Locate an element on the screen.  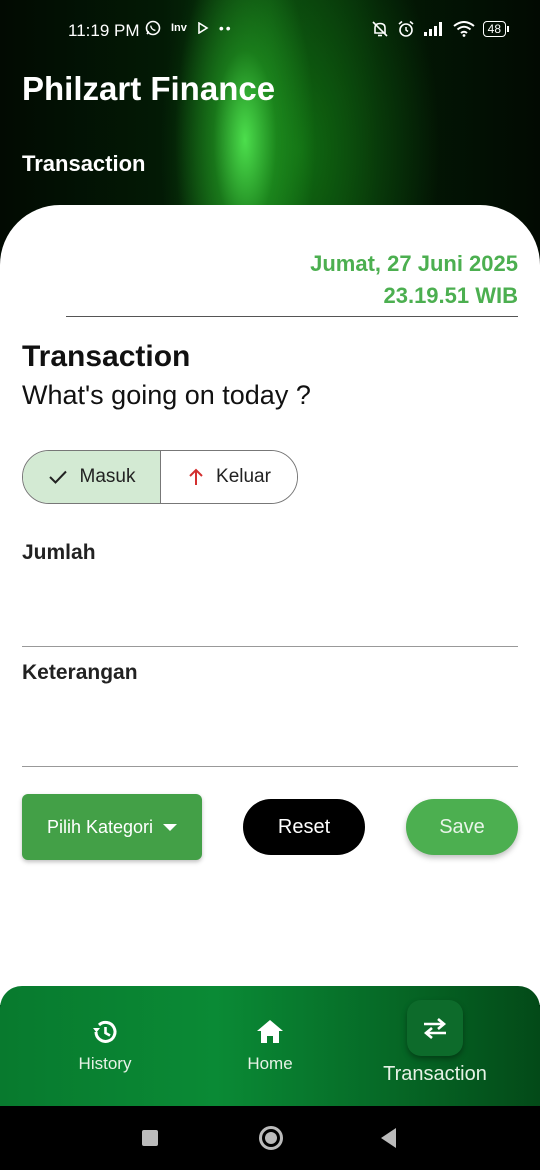
category-dropdown: Pilih Kategori is located at coordinates (112, 827).